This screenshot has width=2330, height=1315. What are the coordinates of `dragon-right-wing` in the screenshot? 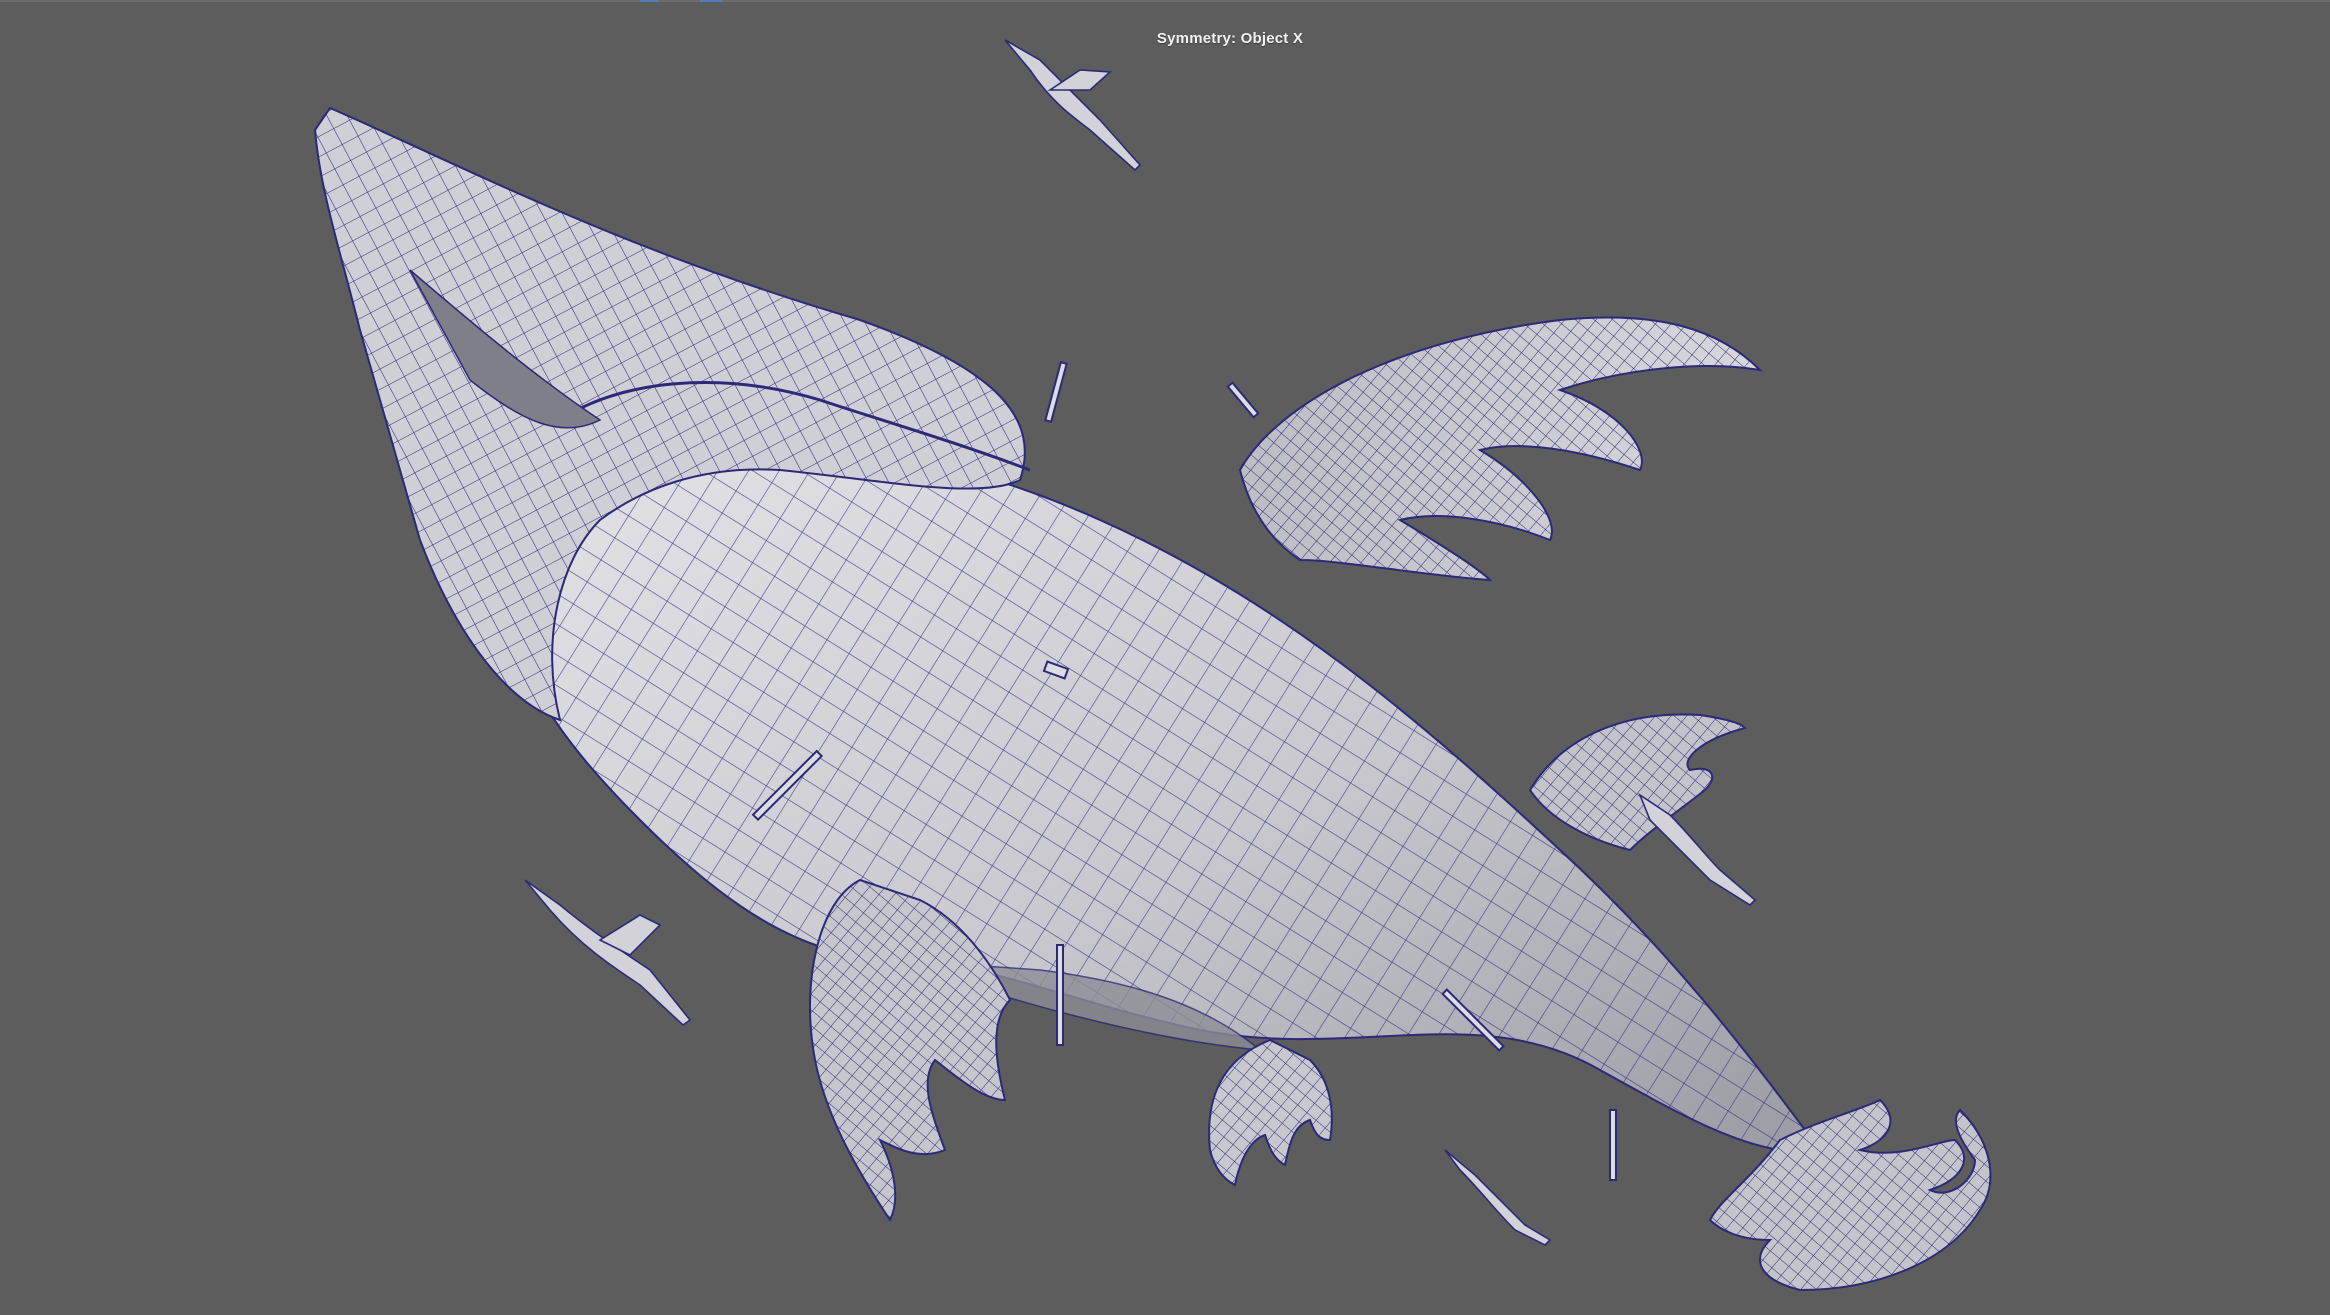 It's located at (1500, 449).